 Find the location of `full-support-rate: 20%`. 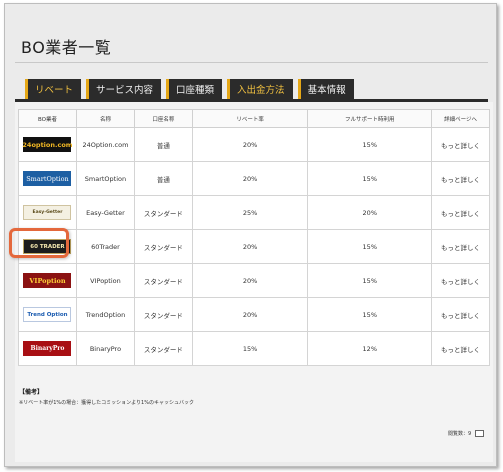

full-support-rate: 20% is located at coordinates (370, 212).